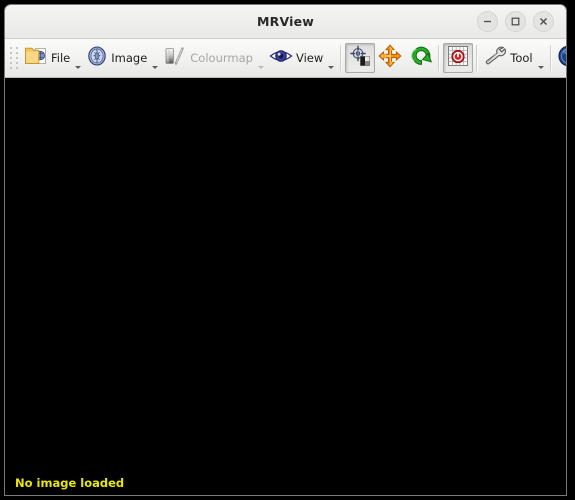  What do you see at coordinates (285, 22) in the screenshot?
I see `title-bar: MRView` at bounding box center [285, 22].